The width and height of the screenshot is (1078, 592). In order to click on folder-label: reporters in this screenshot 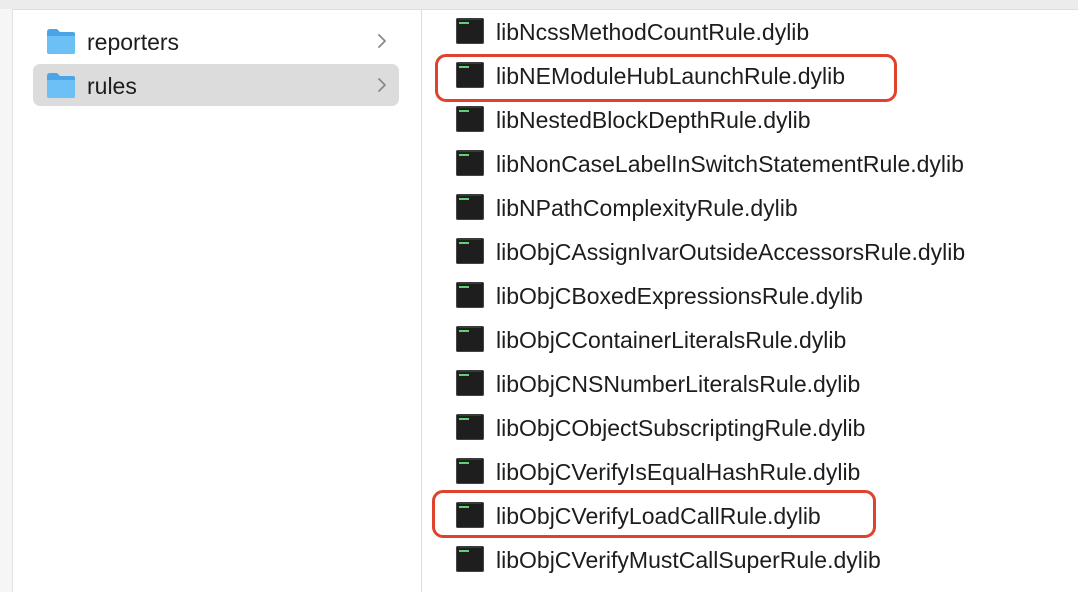, I will do `click(133, 42)`.